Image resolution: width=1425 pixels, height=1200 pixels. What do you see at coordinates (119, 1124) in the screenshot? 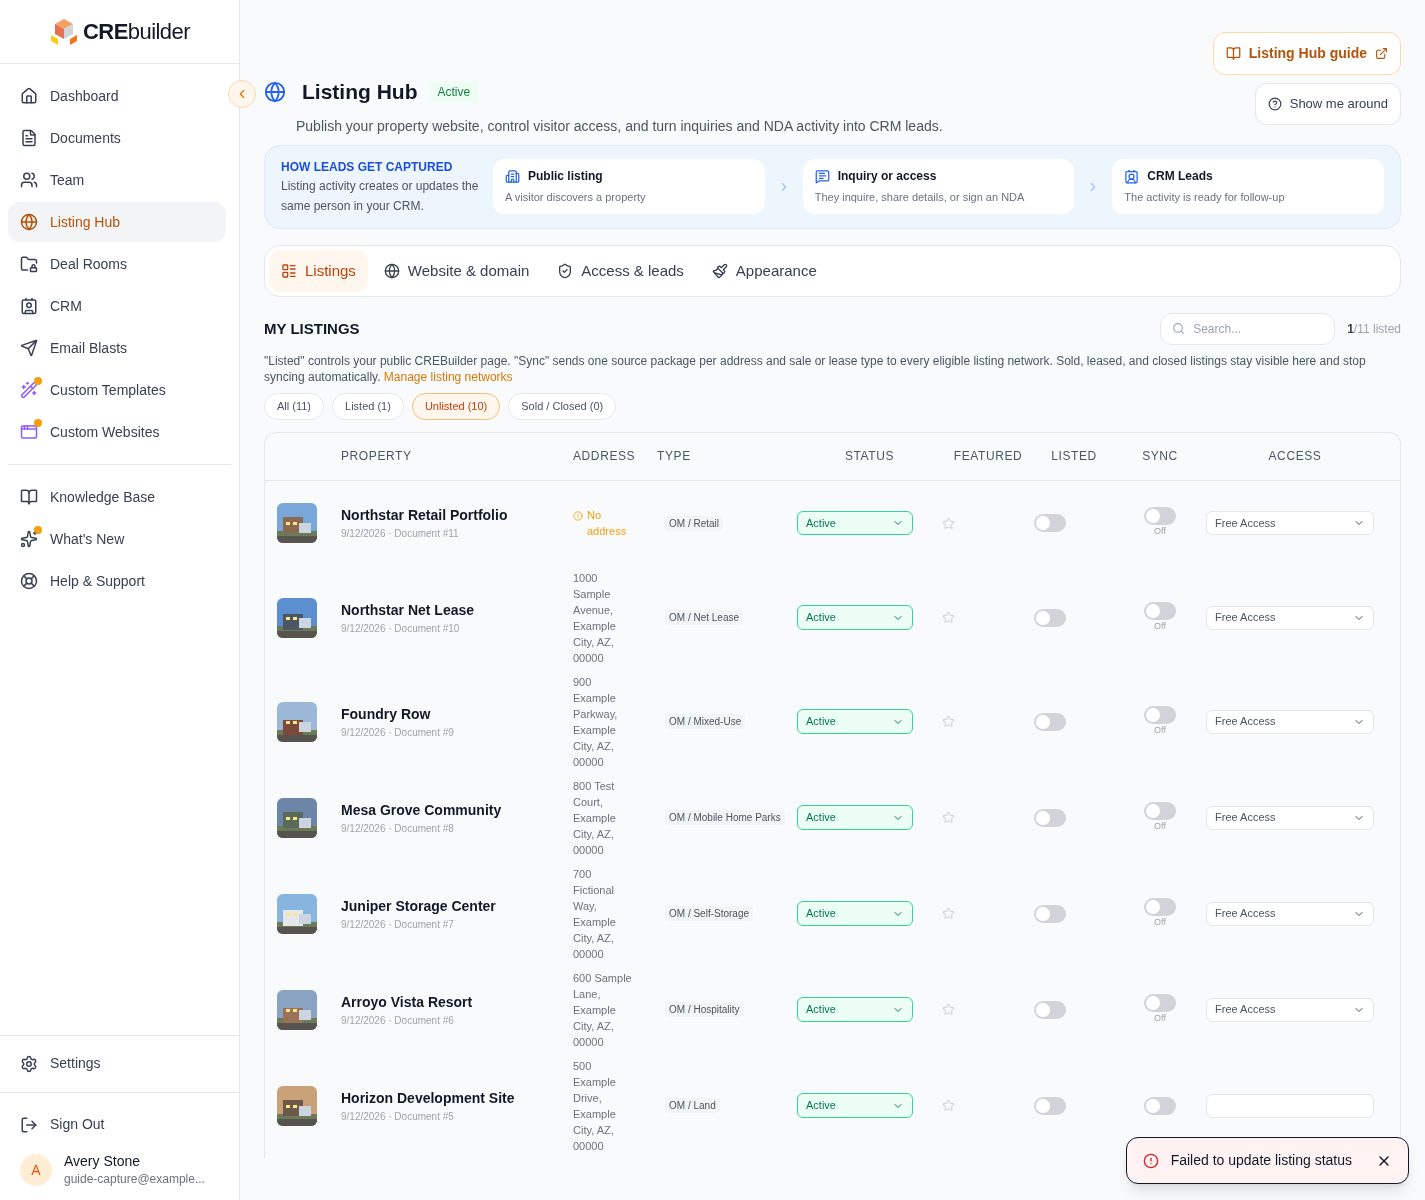
I see `sign-out-item: Sign Out` at bounding box center [119, 1124].